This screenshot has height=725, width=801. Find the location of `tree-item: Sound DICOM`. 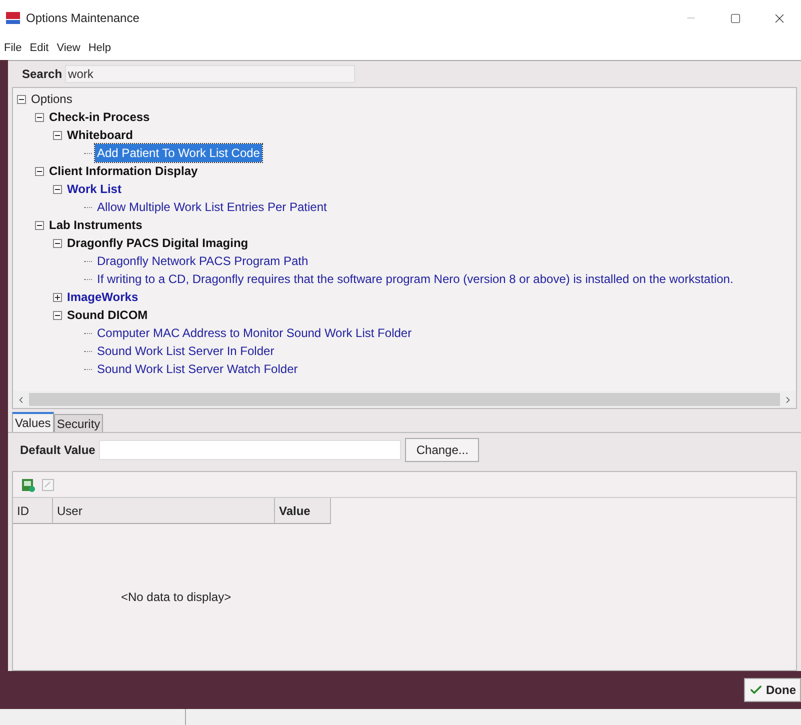

tree-item: Sound DICOM is located at coordinates (107, 315).